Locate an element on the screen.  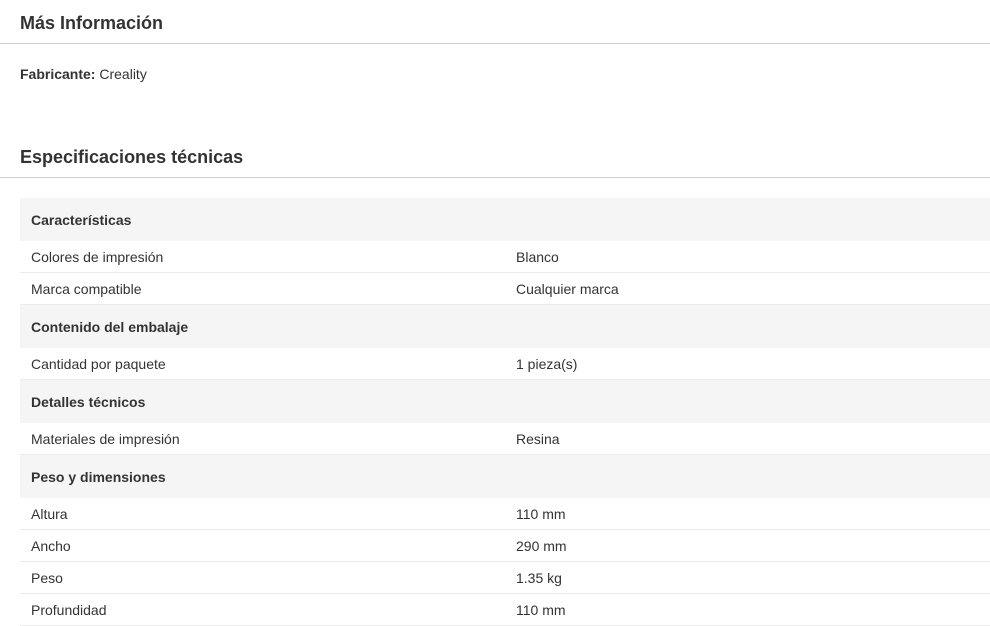
manufacturer-line: Fabricante: Creality is located at coordinates (83, 74).